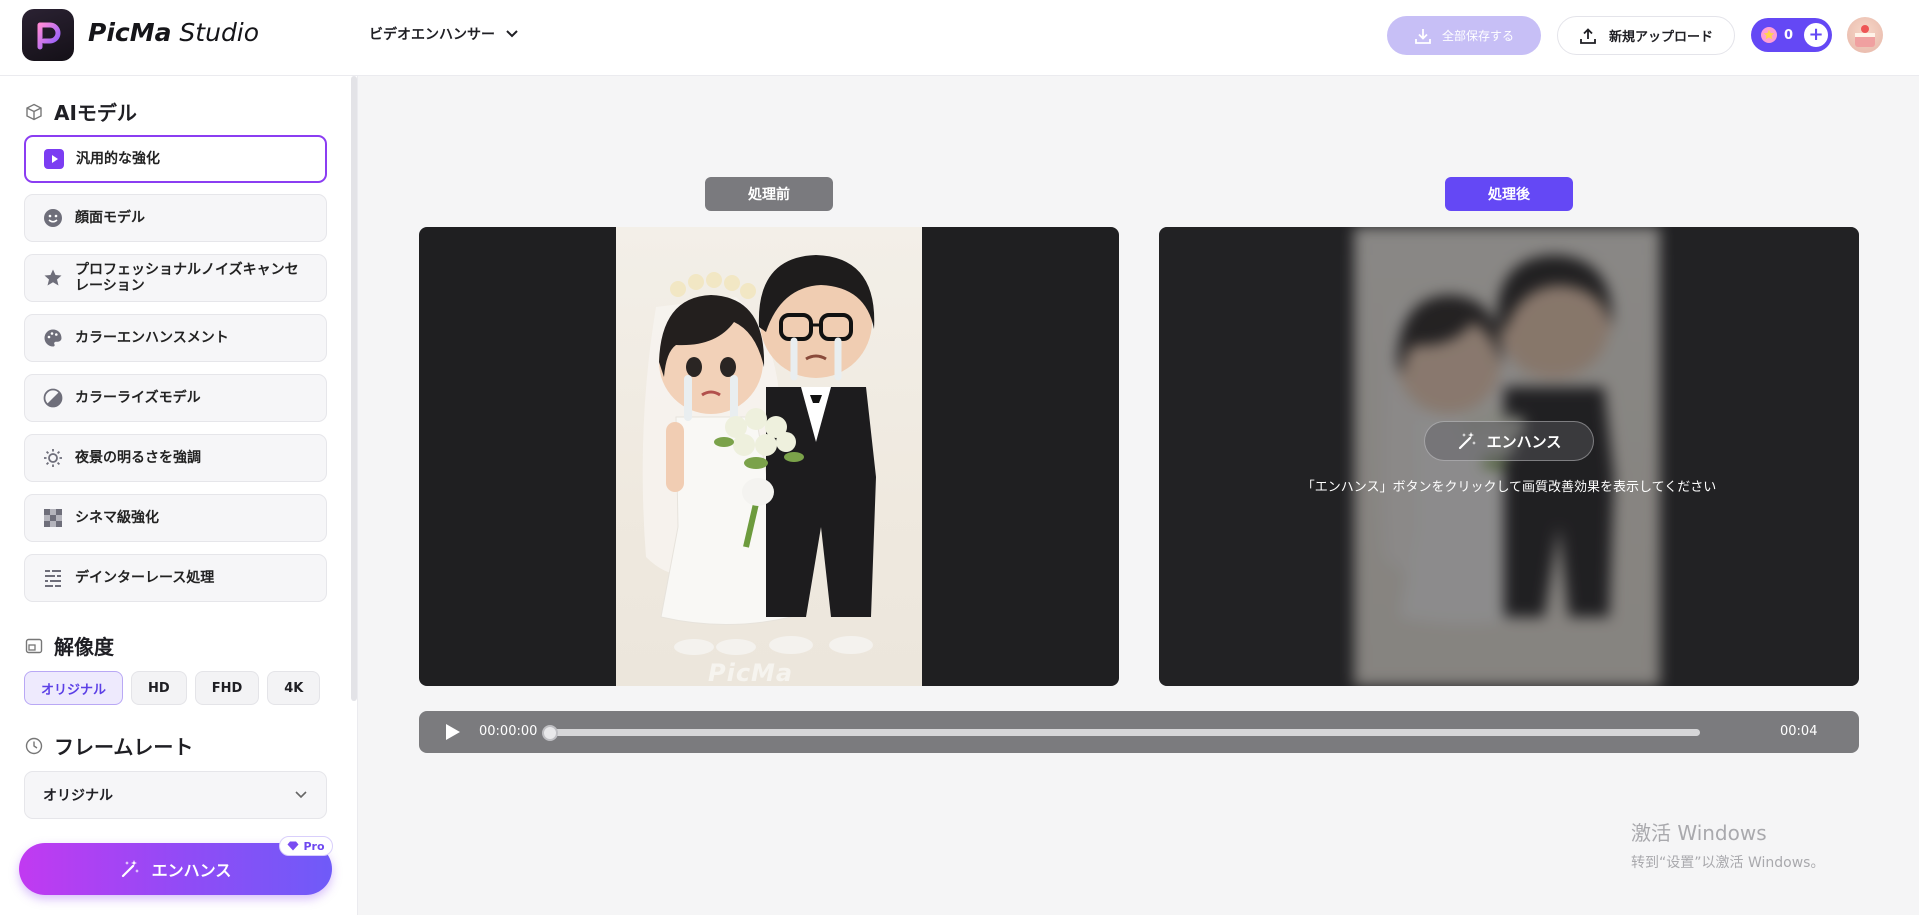 Image resolution: width=1919 pixels, height=915 pixels. What do you see at coordinates (227, 688) in the screenshot?
I see `resolution-fhd: FHD` at bounding box center [227, 688].